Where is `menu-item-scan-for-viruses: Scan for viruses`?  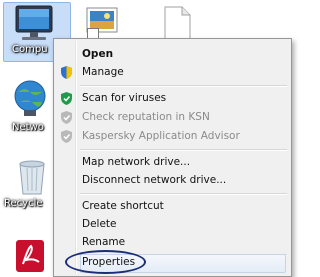 menu-item-scan-for-viruses: Scan for viruses is located at coordinates (172, 98).